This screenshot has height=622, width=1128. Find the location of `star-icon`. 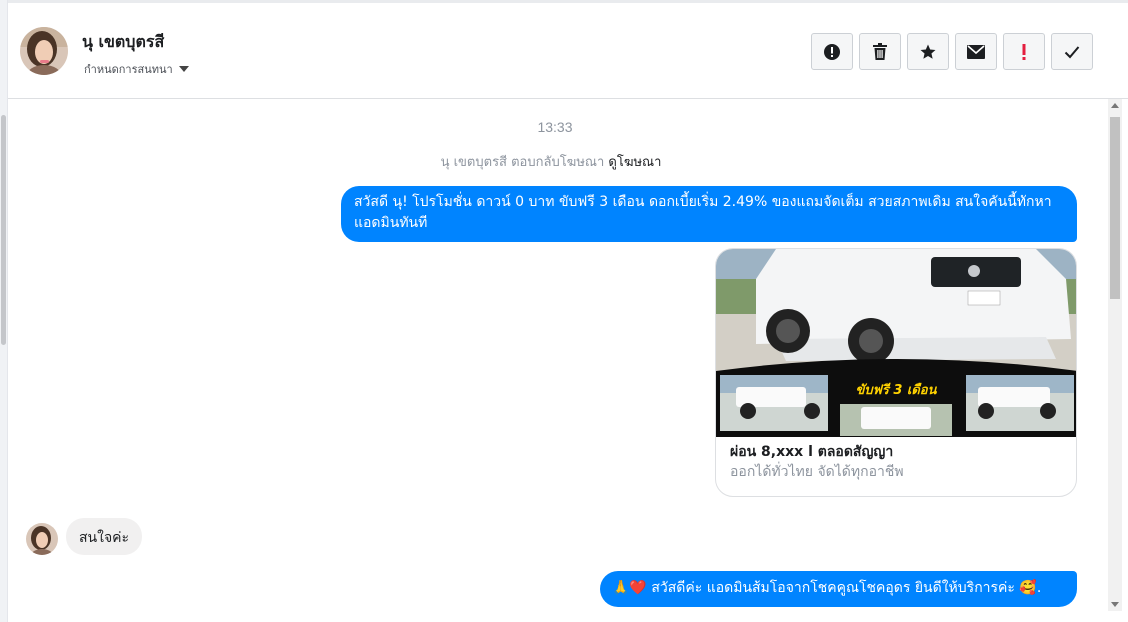

star-icon is located at coordinates (928, 51).